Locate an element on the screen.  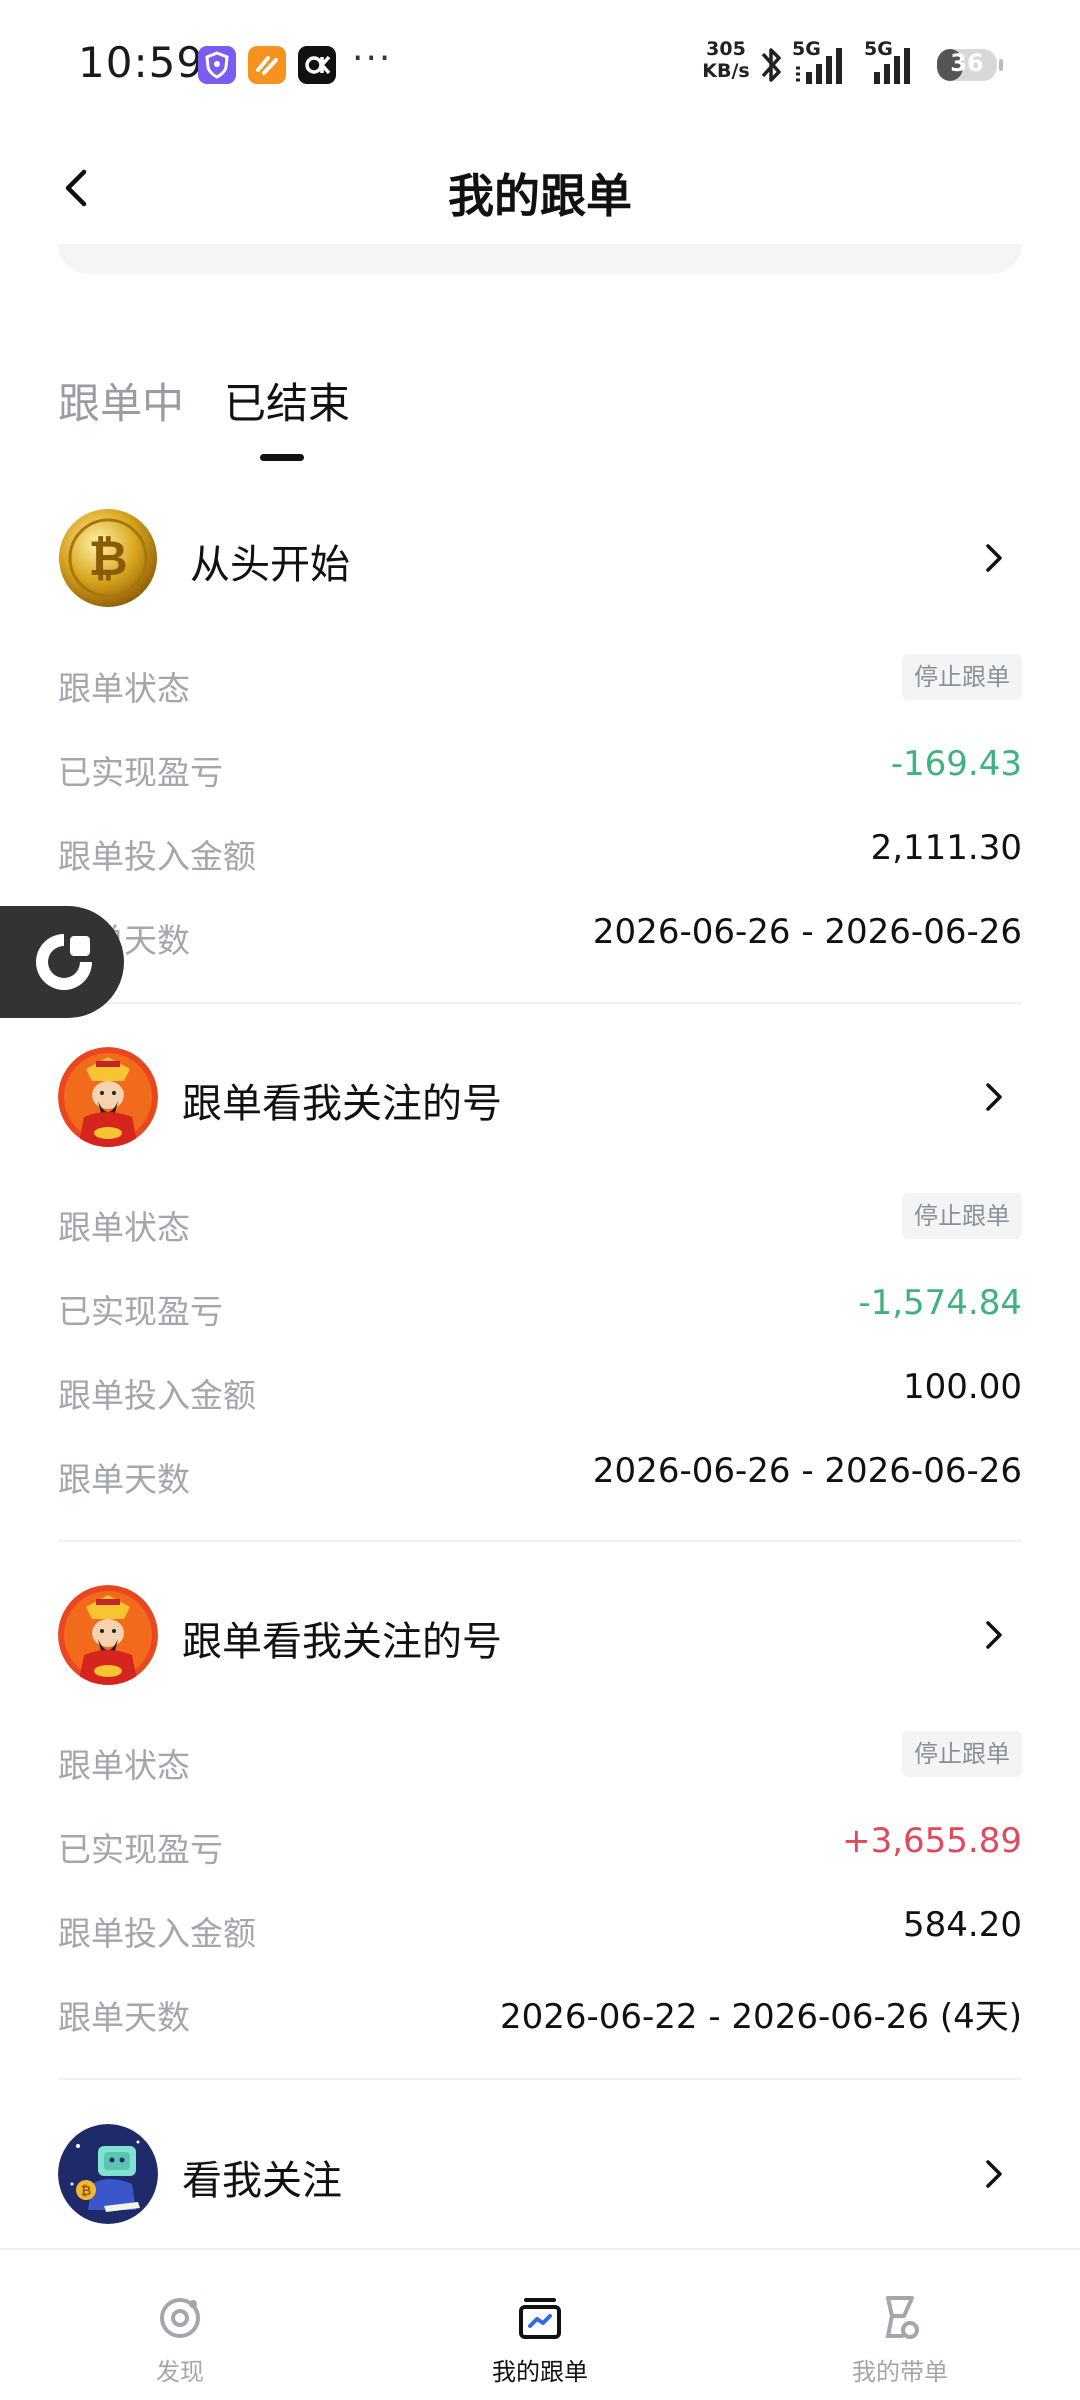
order-name: 看我关注 is located at coordinates (262, 2181).